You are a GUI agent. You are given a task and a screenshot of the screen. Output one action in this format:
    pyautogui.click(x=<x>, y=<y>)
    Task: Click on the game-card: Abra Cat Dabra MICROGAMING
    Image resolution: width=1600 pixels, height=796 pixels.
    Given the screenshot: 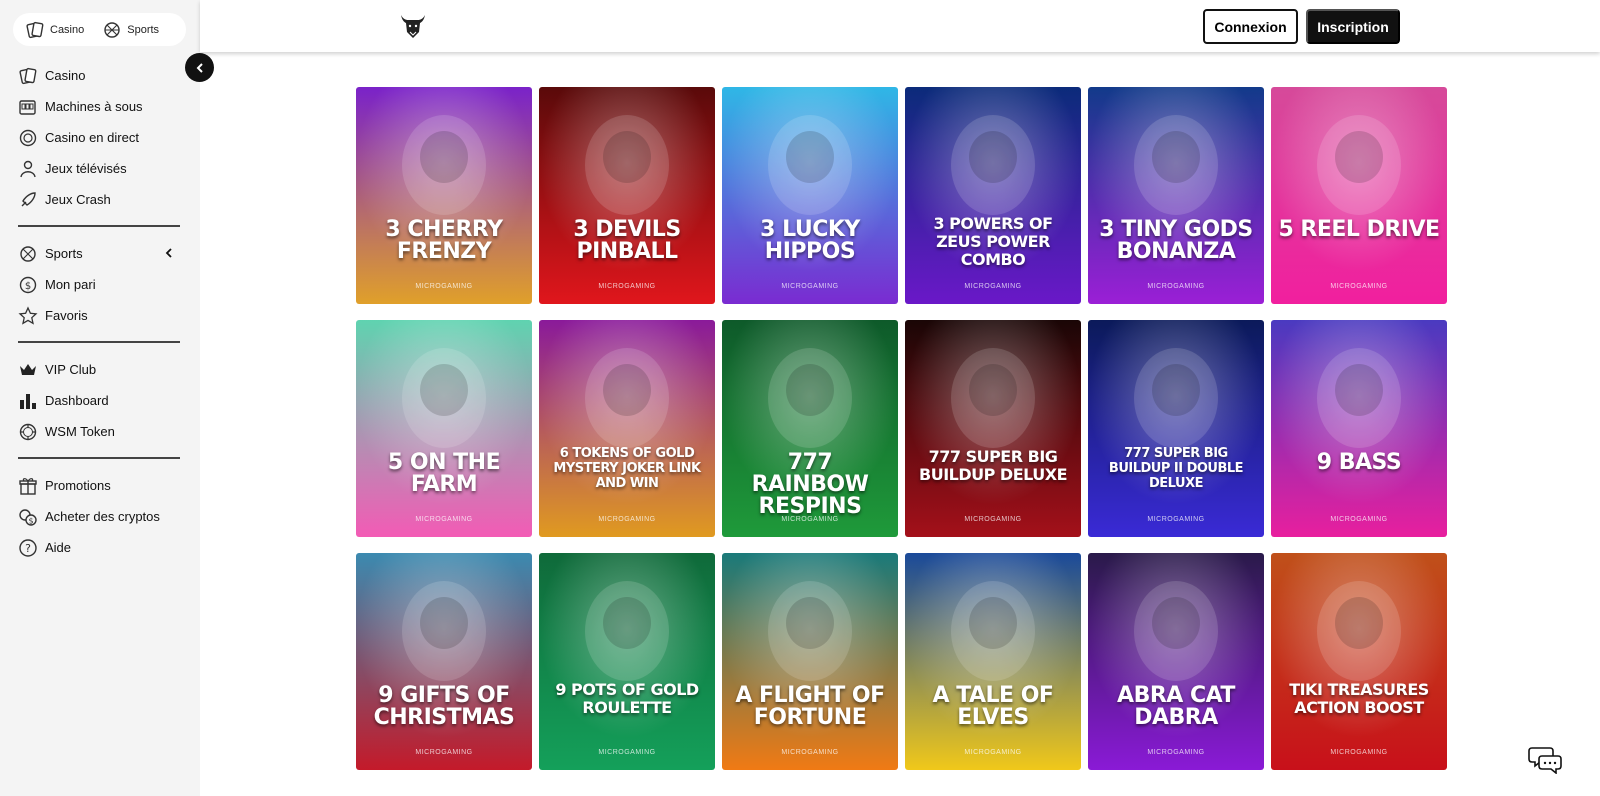 What is the action you would take?
    pyautogui.click(x=1176, y=661)
    